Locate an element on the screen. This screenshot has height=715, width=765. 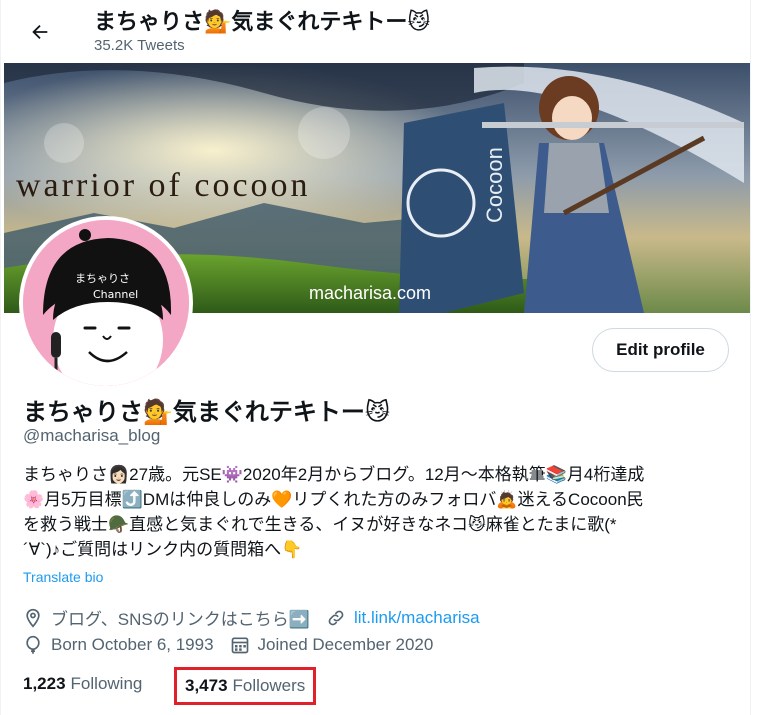
profile-name: まちゃりさ💁気まぐれテキトー😼 is located at coordinates (206, 412).